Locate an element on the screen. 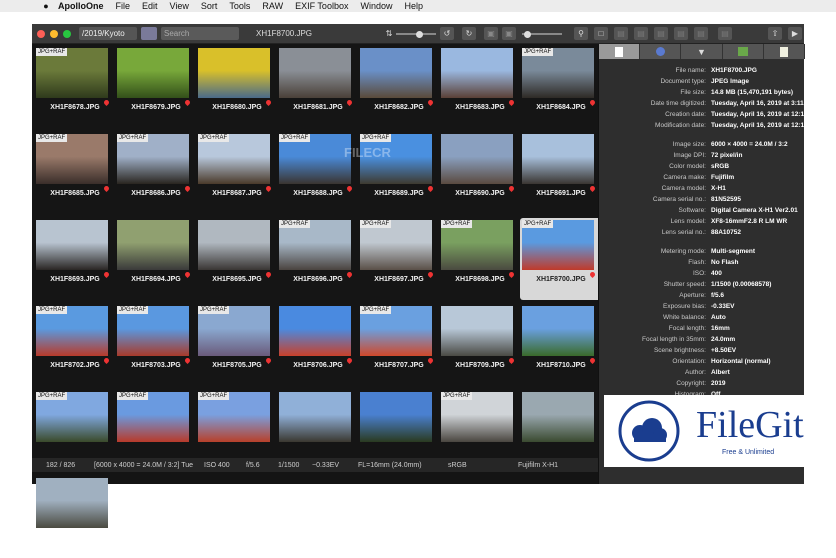  thumbnail-cell: XH1F8706.JPG is located at coordinates (318, 345).